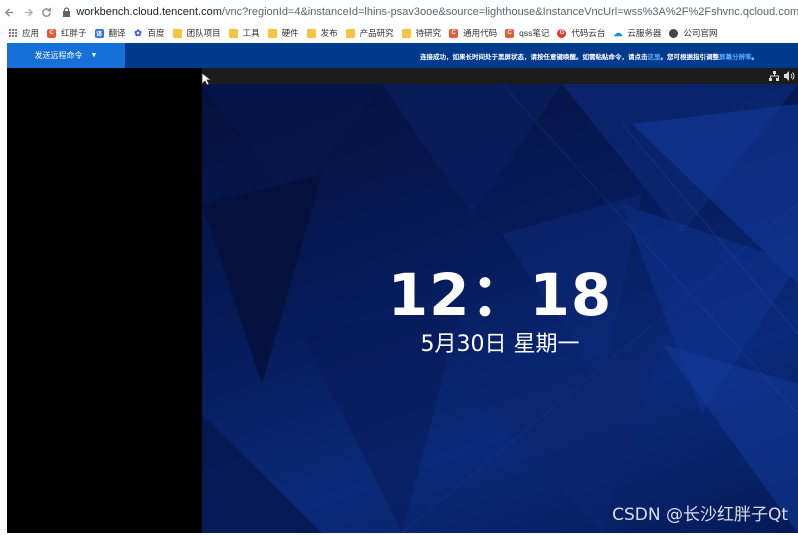 The width and height of the screenshot is (798, 535). Describe the element at coordinates (290, 33) in the screenshot. I see `bookmark-label: 硬件` at that location.